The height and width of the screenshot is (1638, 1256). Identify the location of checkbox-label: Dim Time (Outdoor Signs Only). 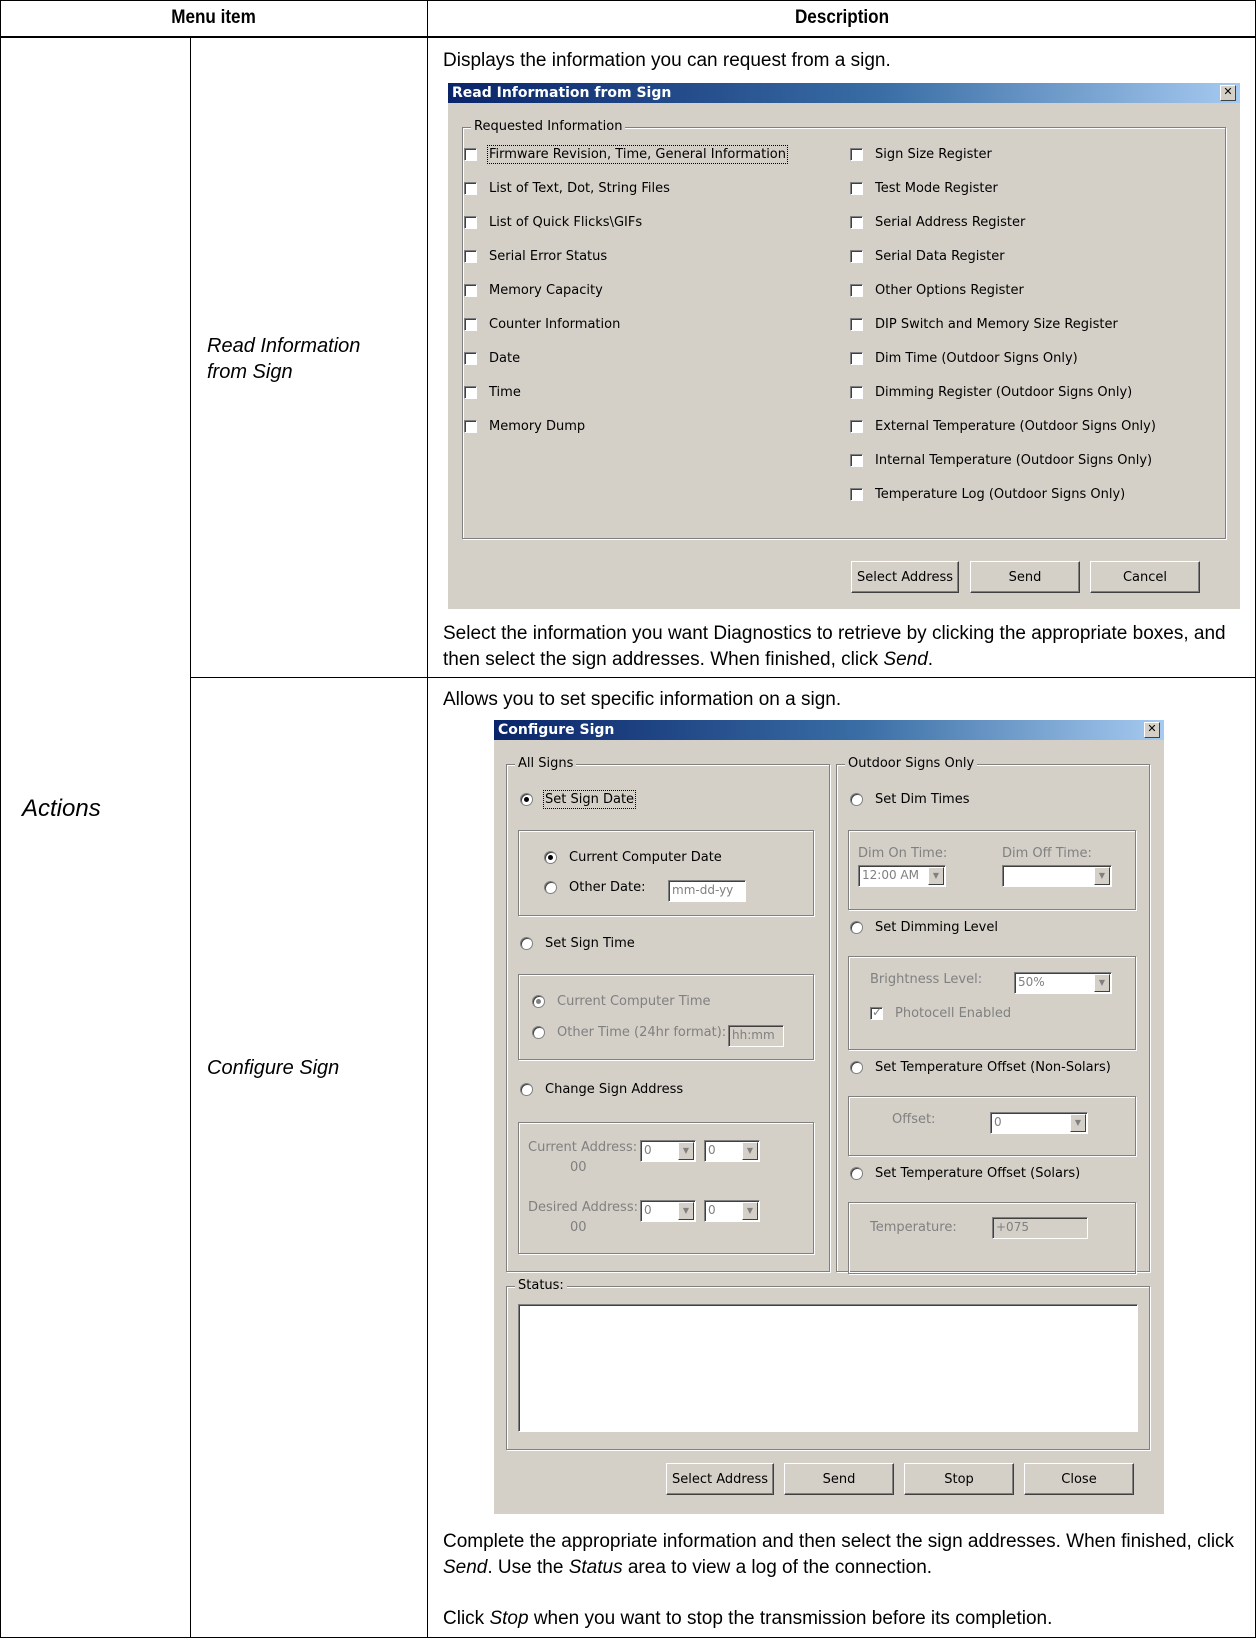
(976, 358).